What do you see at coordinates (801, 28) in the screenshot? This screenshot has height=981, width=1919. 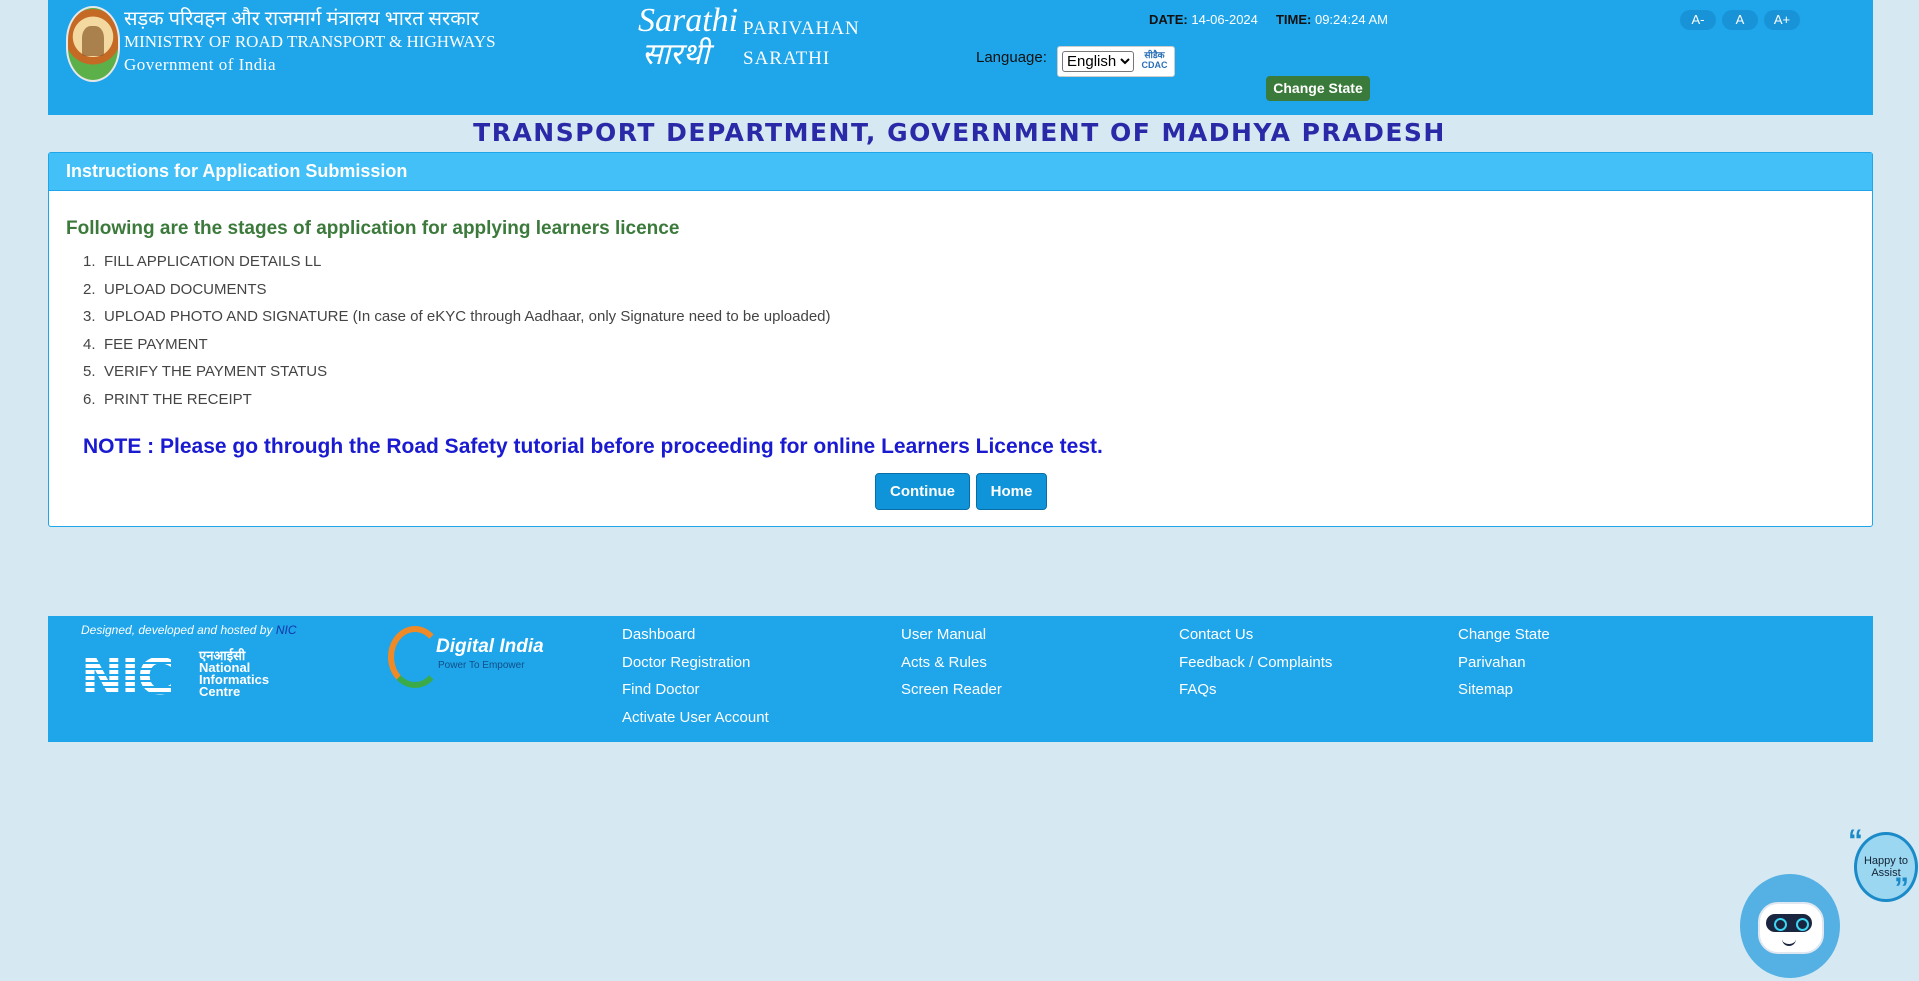 I see `parivahan-text: PARIVAHAN` at bounding box center [801, 28].